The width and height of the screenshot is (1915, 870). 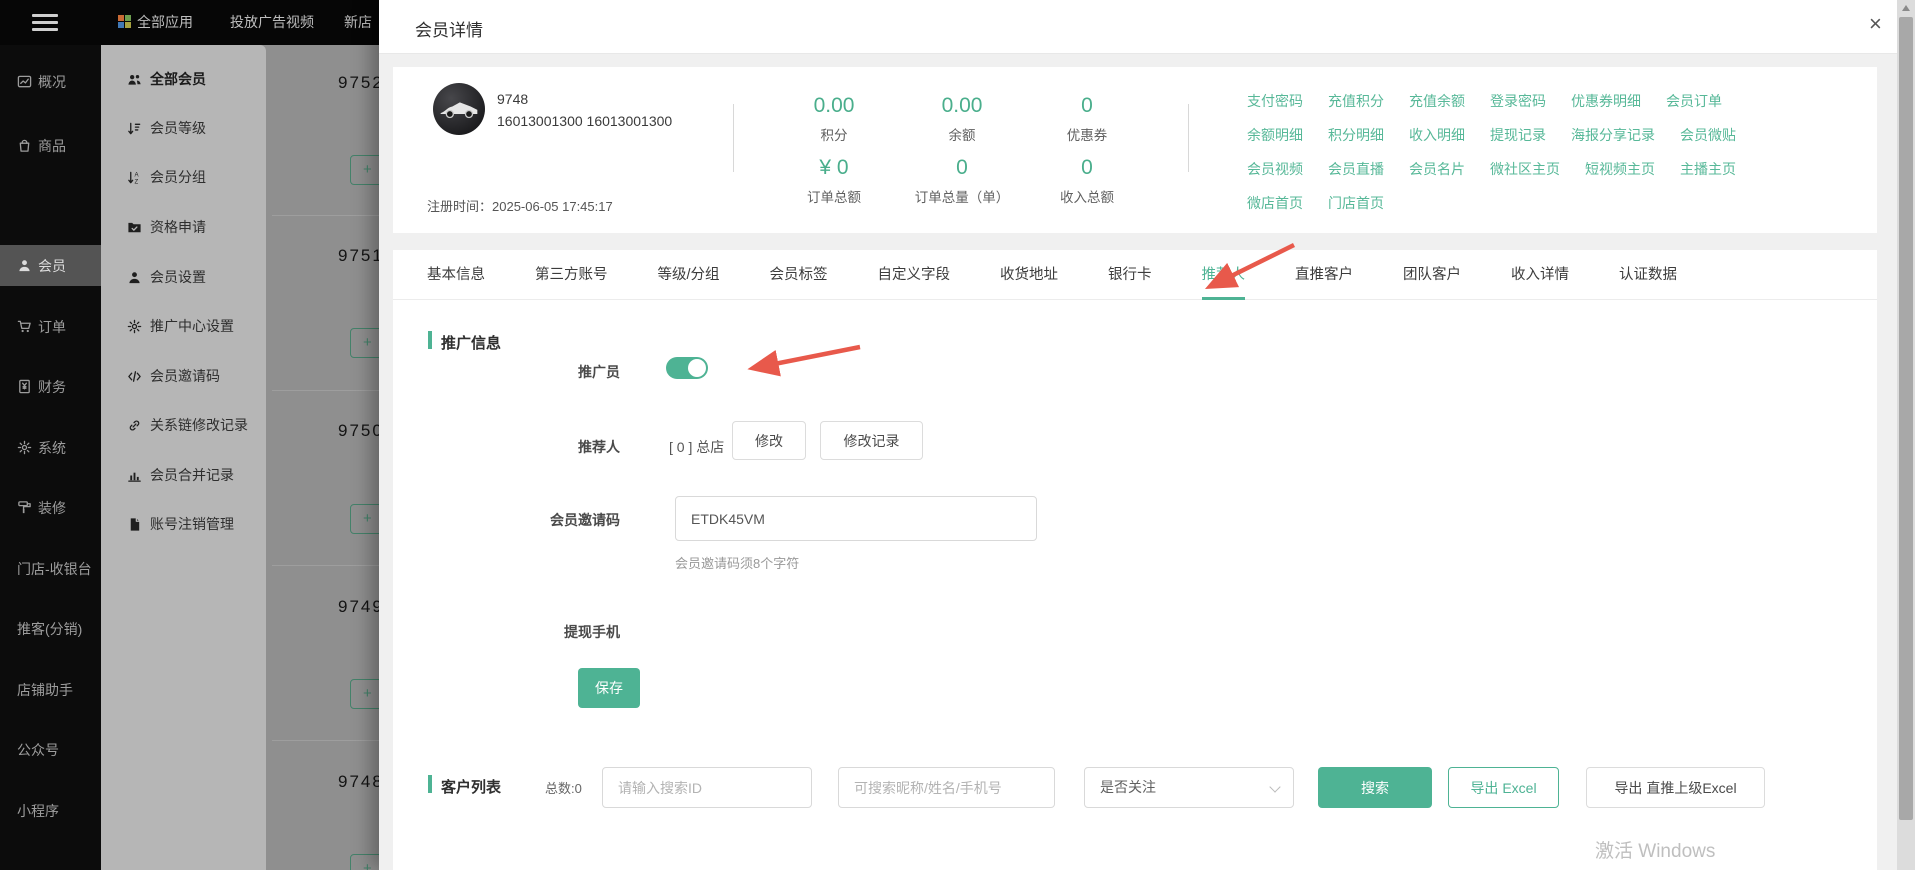 What do you see at coordinates (1906, 418) in the screenshot?
I see `scrollbar-thumb` at bounding box center [1906, 418].